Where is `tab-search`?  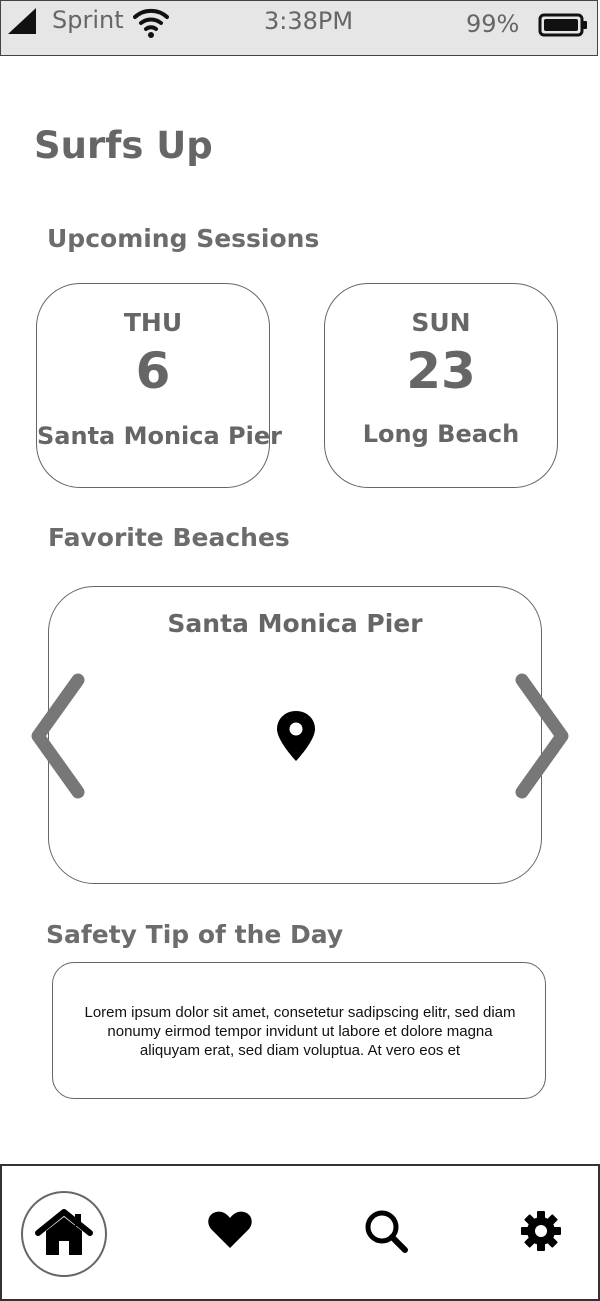
tab-search is located at coordinates (386, 1231).